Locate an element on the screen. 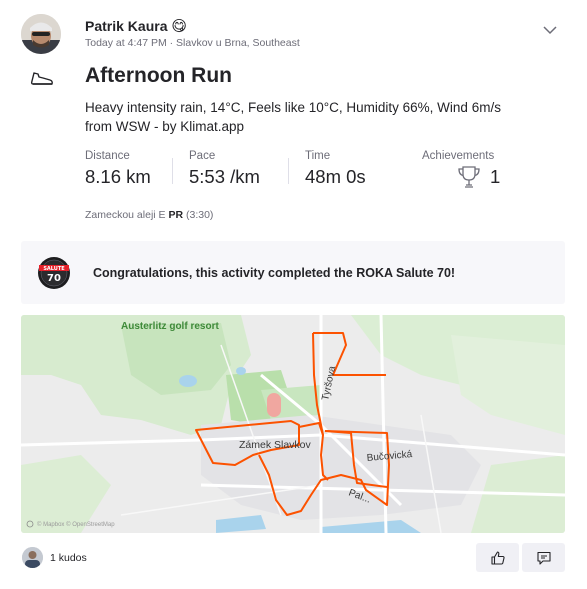 This screenshot has width=587, height=589. athlete-name-text: Patrik Kaura is located at coordinates (126, 26).